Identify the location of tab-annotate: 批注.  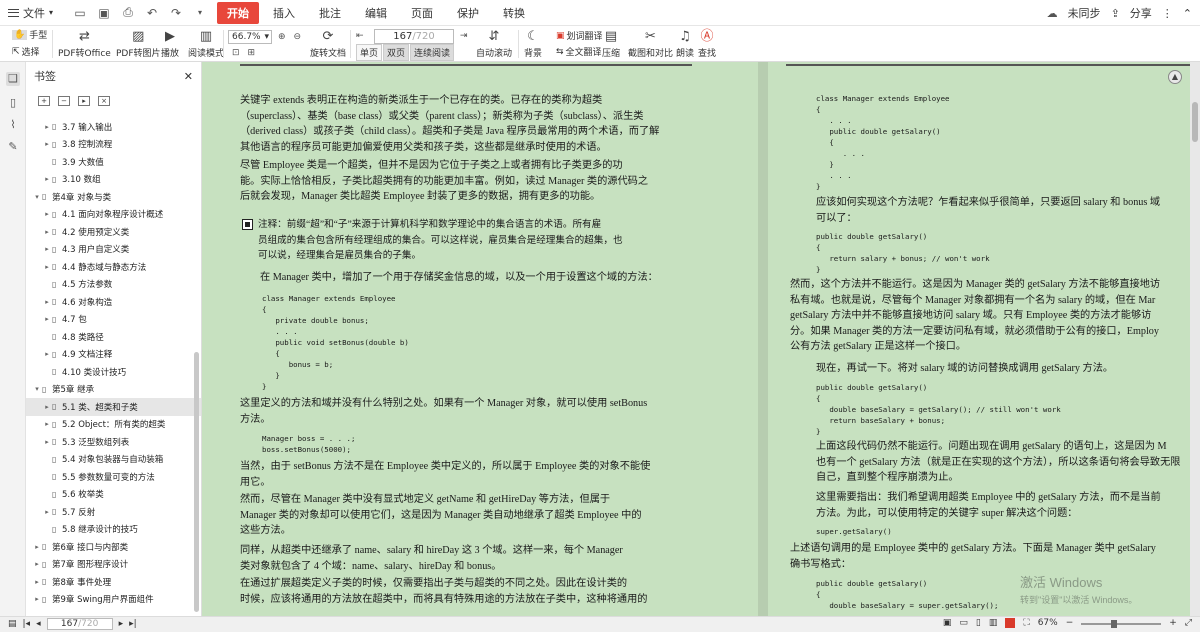
(330, 13).